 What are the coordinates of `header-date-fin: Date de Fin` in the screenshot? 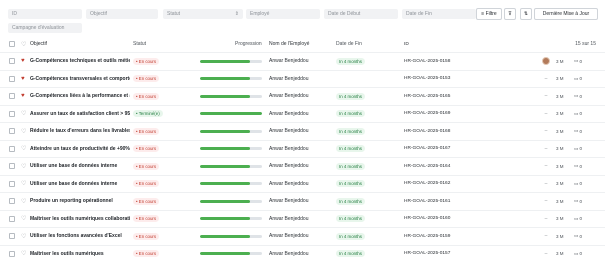 It's located at (368, 44).